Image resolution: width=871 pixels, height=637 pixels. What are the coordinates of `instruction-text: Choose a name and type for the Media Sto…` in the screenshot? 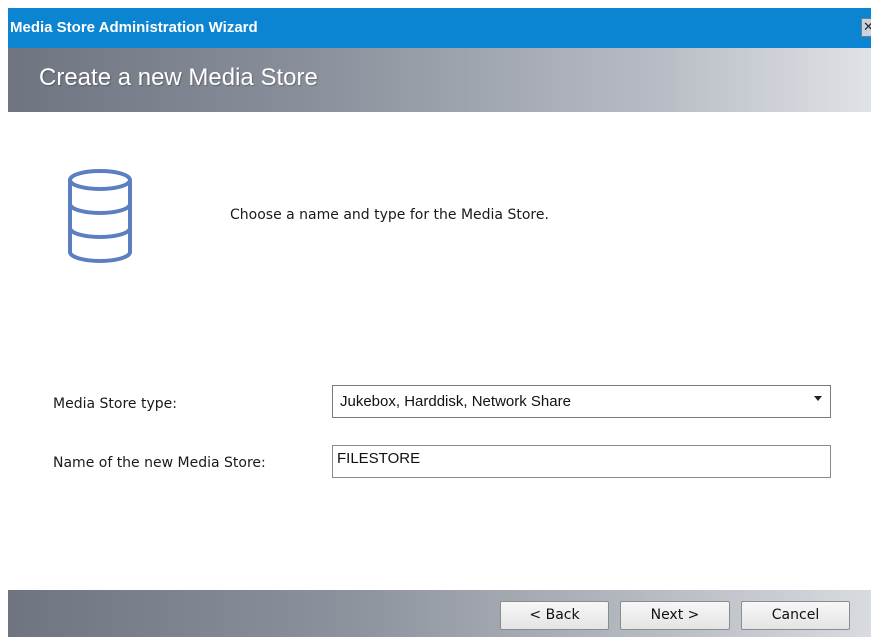 It's located at (389, 215).